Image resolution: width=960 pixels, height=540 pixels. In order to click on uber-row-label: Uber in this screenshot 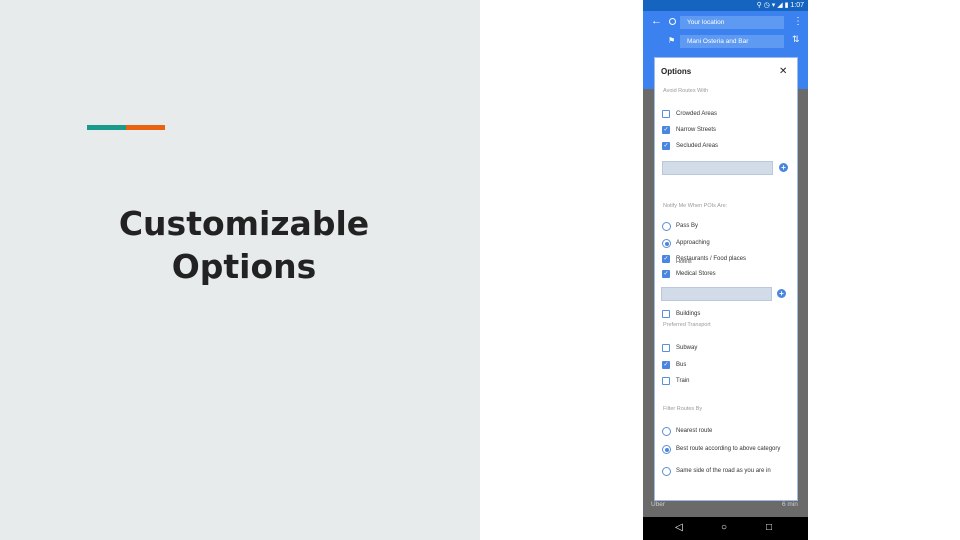, I will do `click(658, 504)`.